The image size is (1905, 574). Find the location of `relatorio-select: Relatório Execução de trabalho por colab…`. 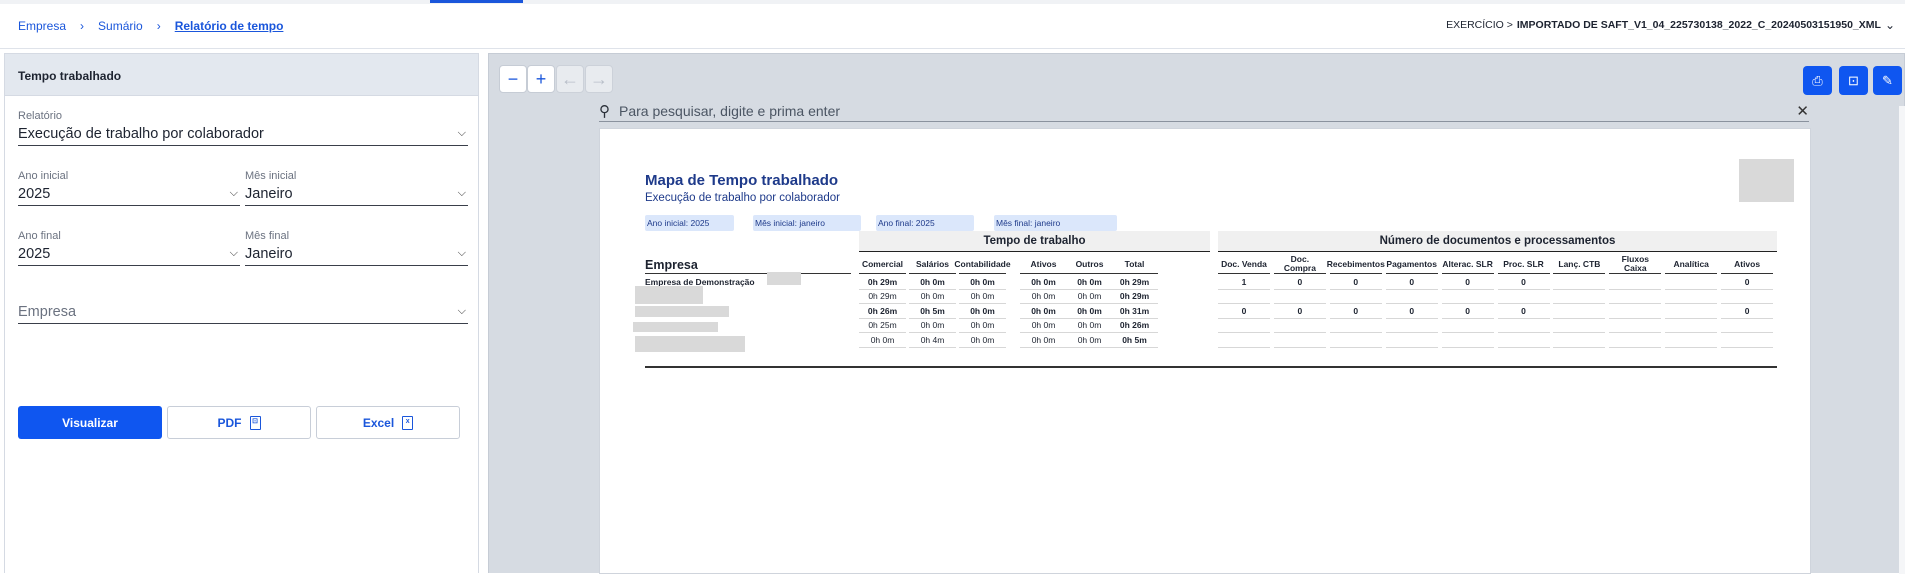

relatorio-select: Relatório Execução de trabalho por colab… is located at coordinates (243, 128).